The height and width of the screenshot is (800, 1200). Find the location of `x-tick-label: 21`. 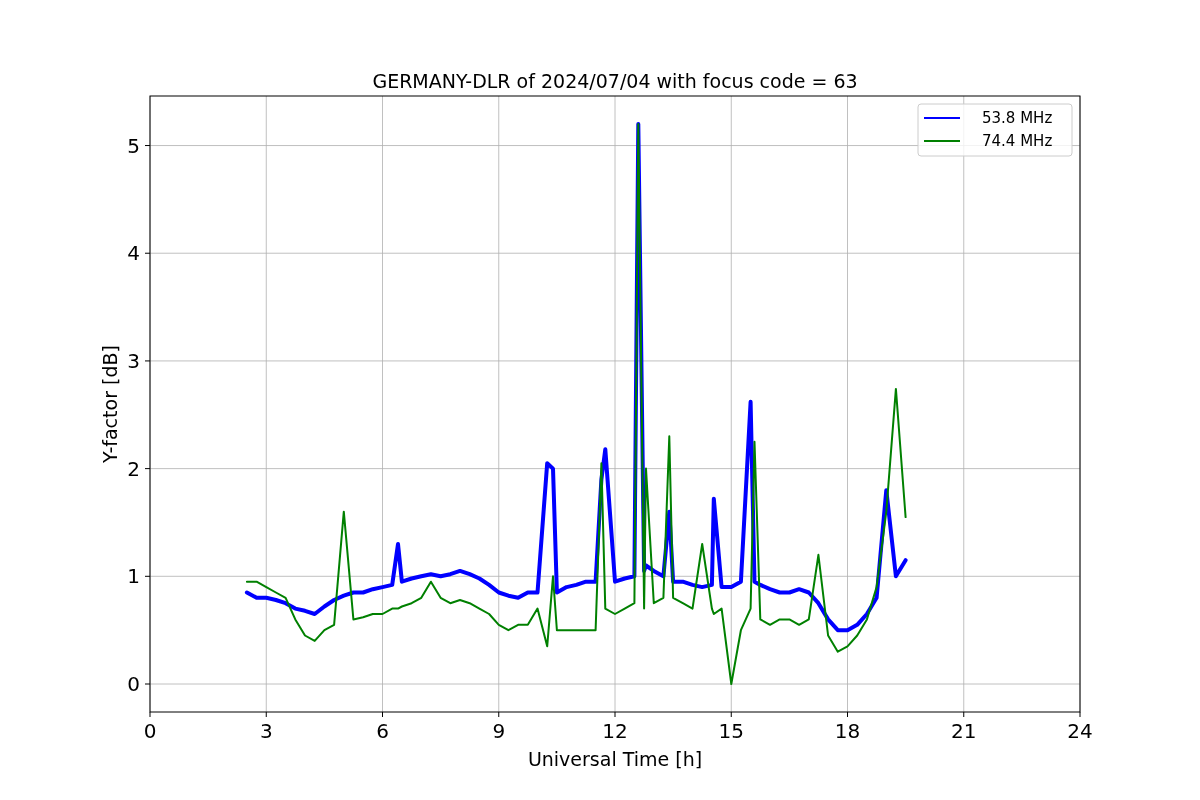

x-tick-label: 21 is located at coordinates (964, 731).